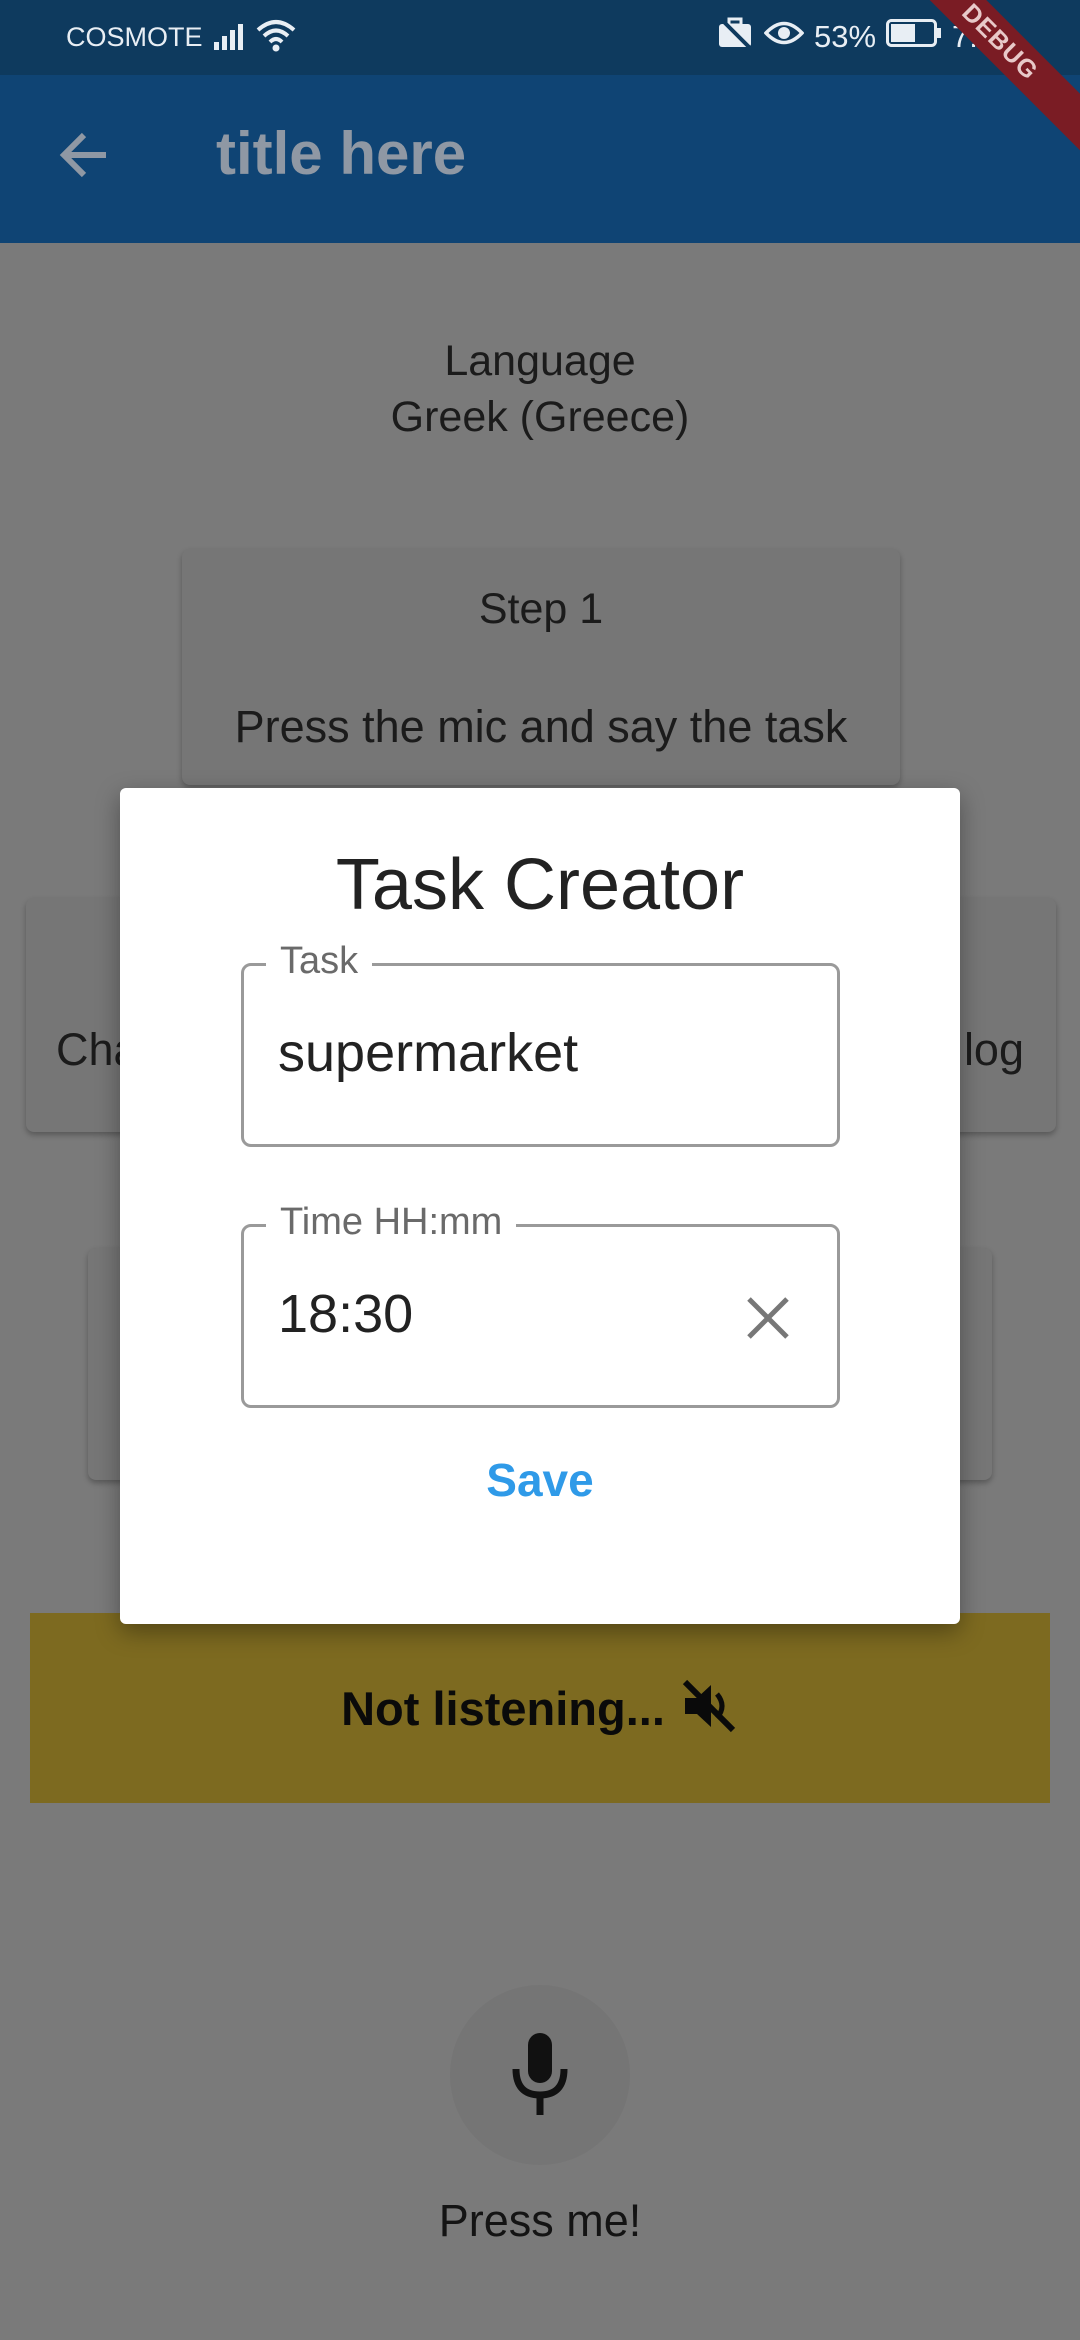  I want to click on task-field-value: supermarket, so click(428, 1053).